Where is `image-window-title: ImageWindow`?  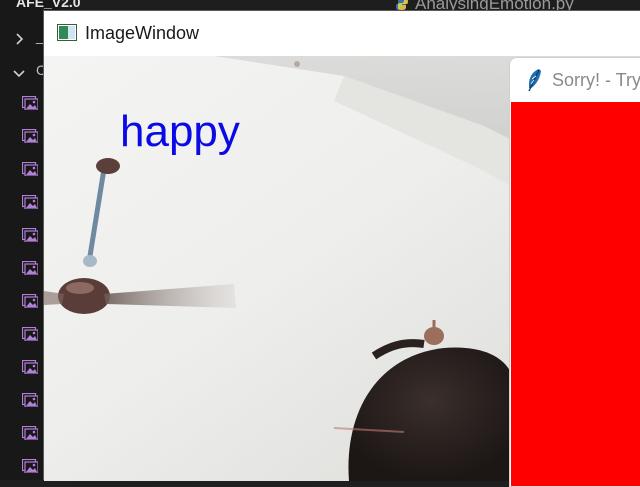 image-window-title: ImageWindow is located at coordinates (142, 33).